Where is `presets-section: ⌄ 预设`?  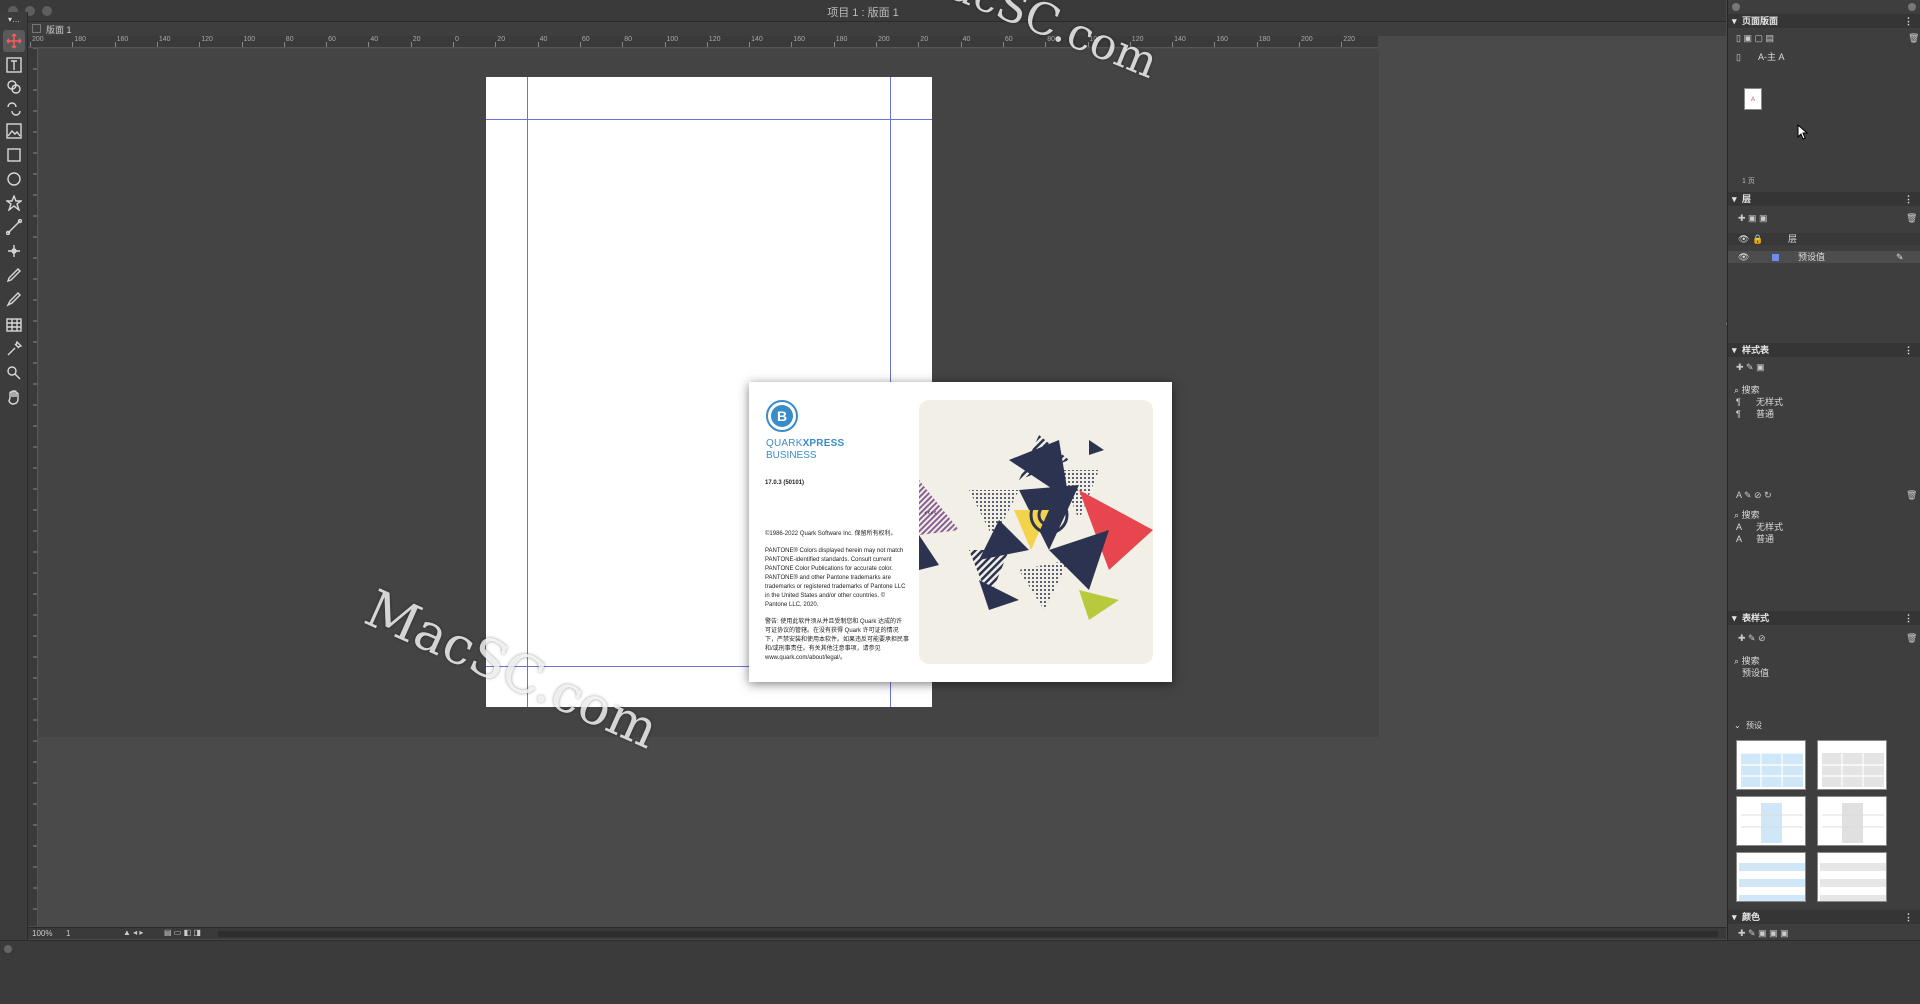
presets-section: ⌄ 预设 is located at coordinates (1824, 726).